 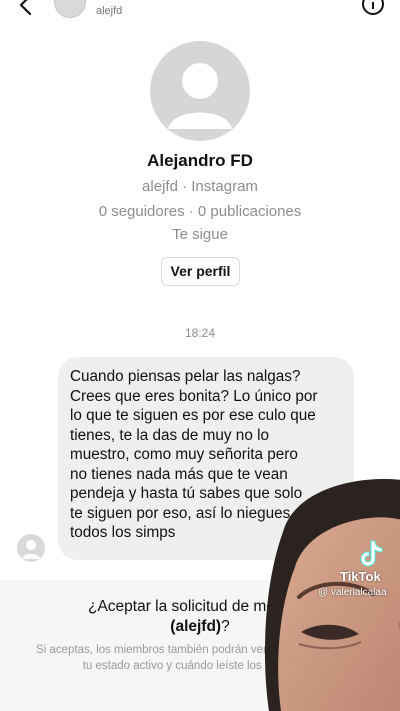 What do you see at coordinates (373, 8) in the screenshot?
I see `info-icon` at bounding box center [373, 8].